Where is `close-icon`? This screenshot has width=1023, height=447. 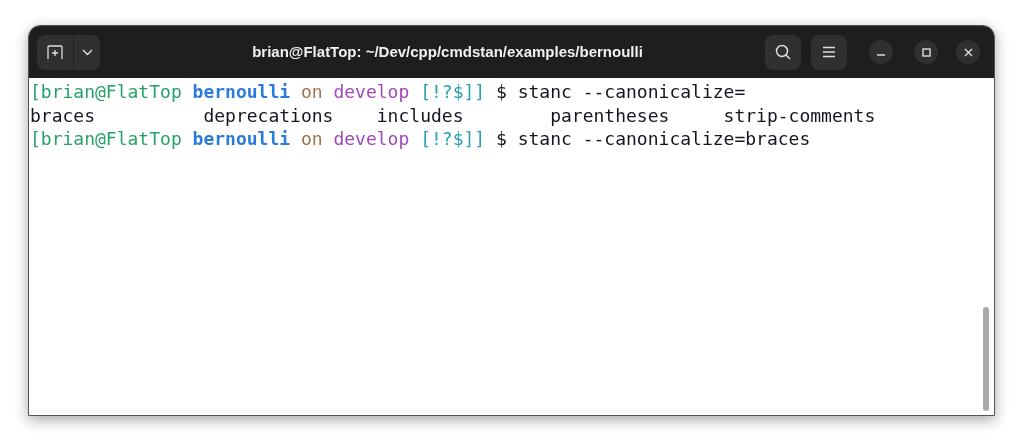
close-icon is located at coordinates (968, 52).